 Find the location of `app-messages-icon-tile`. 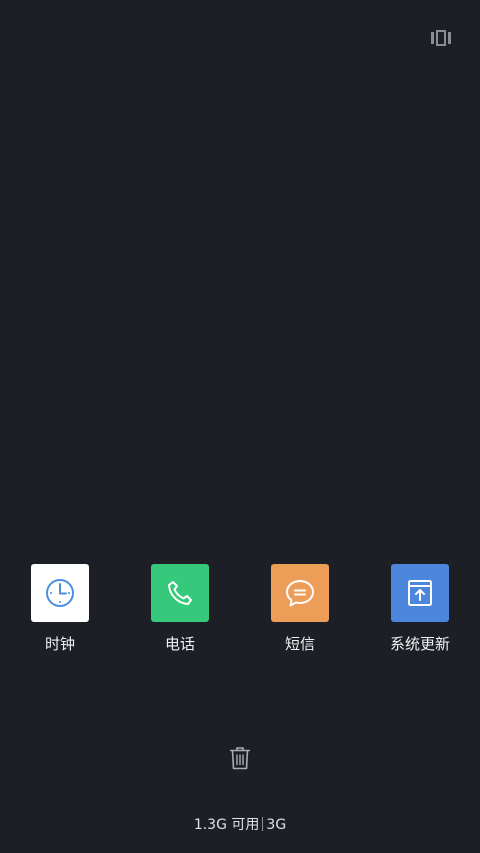

app-messages-icon-tile is located at coordinates (300, 593).